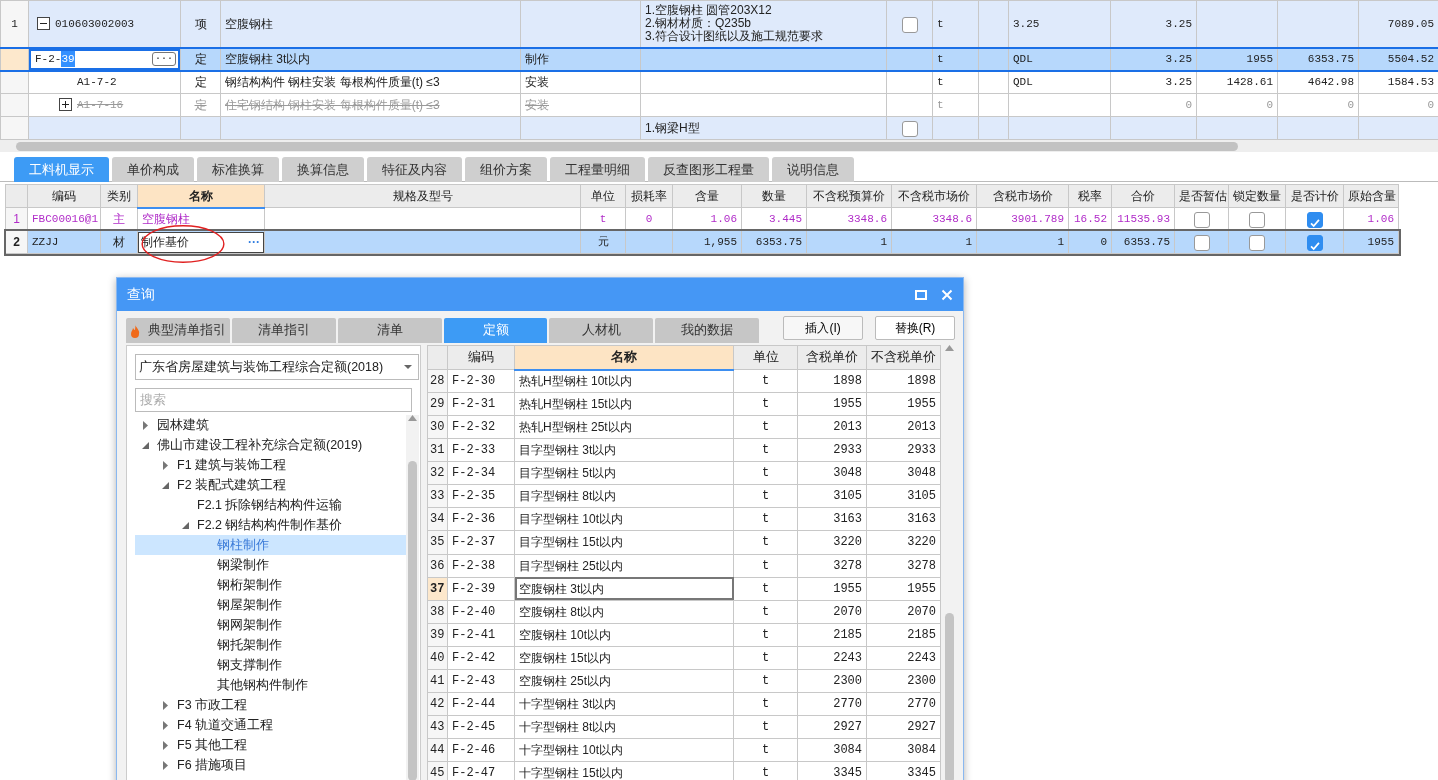  Describe the element at coordinates (119, 242) in the screenshot. I see `table-cell: 材` at that location.